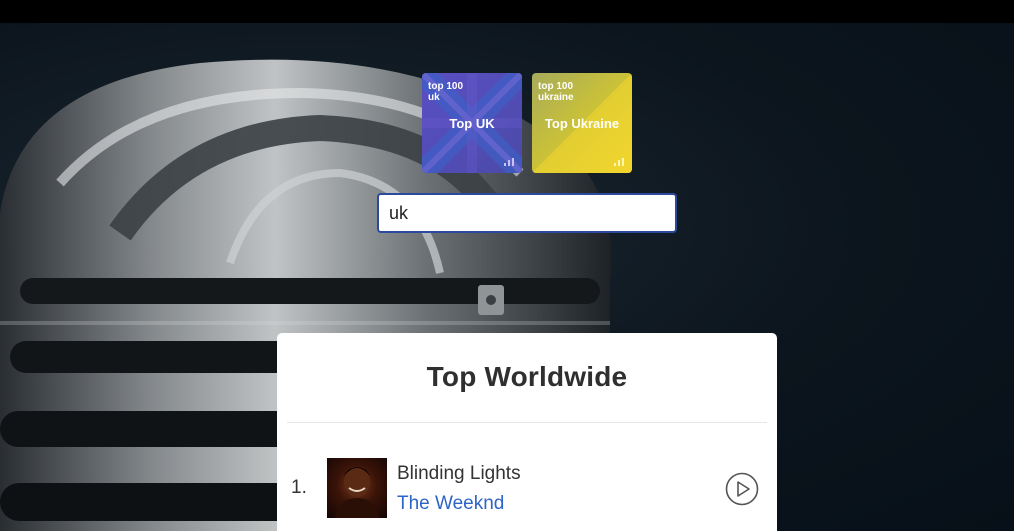 Image resolution: width=1014 pixels, height=531 pixels. I want to click on playlist-title: Top Ukraine, so click(582, 123).